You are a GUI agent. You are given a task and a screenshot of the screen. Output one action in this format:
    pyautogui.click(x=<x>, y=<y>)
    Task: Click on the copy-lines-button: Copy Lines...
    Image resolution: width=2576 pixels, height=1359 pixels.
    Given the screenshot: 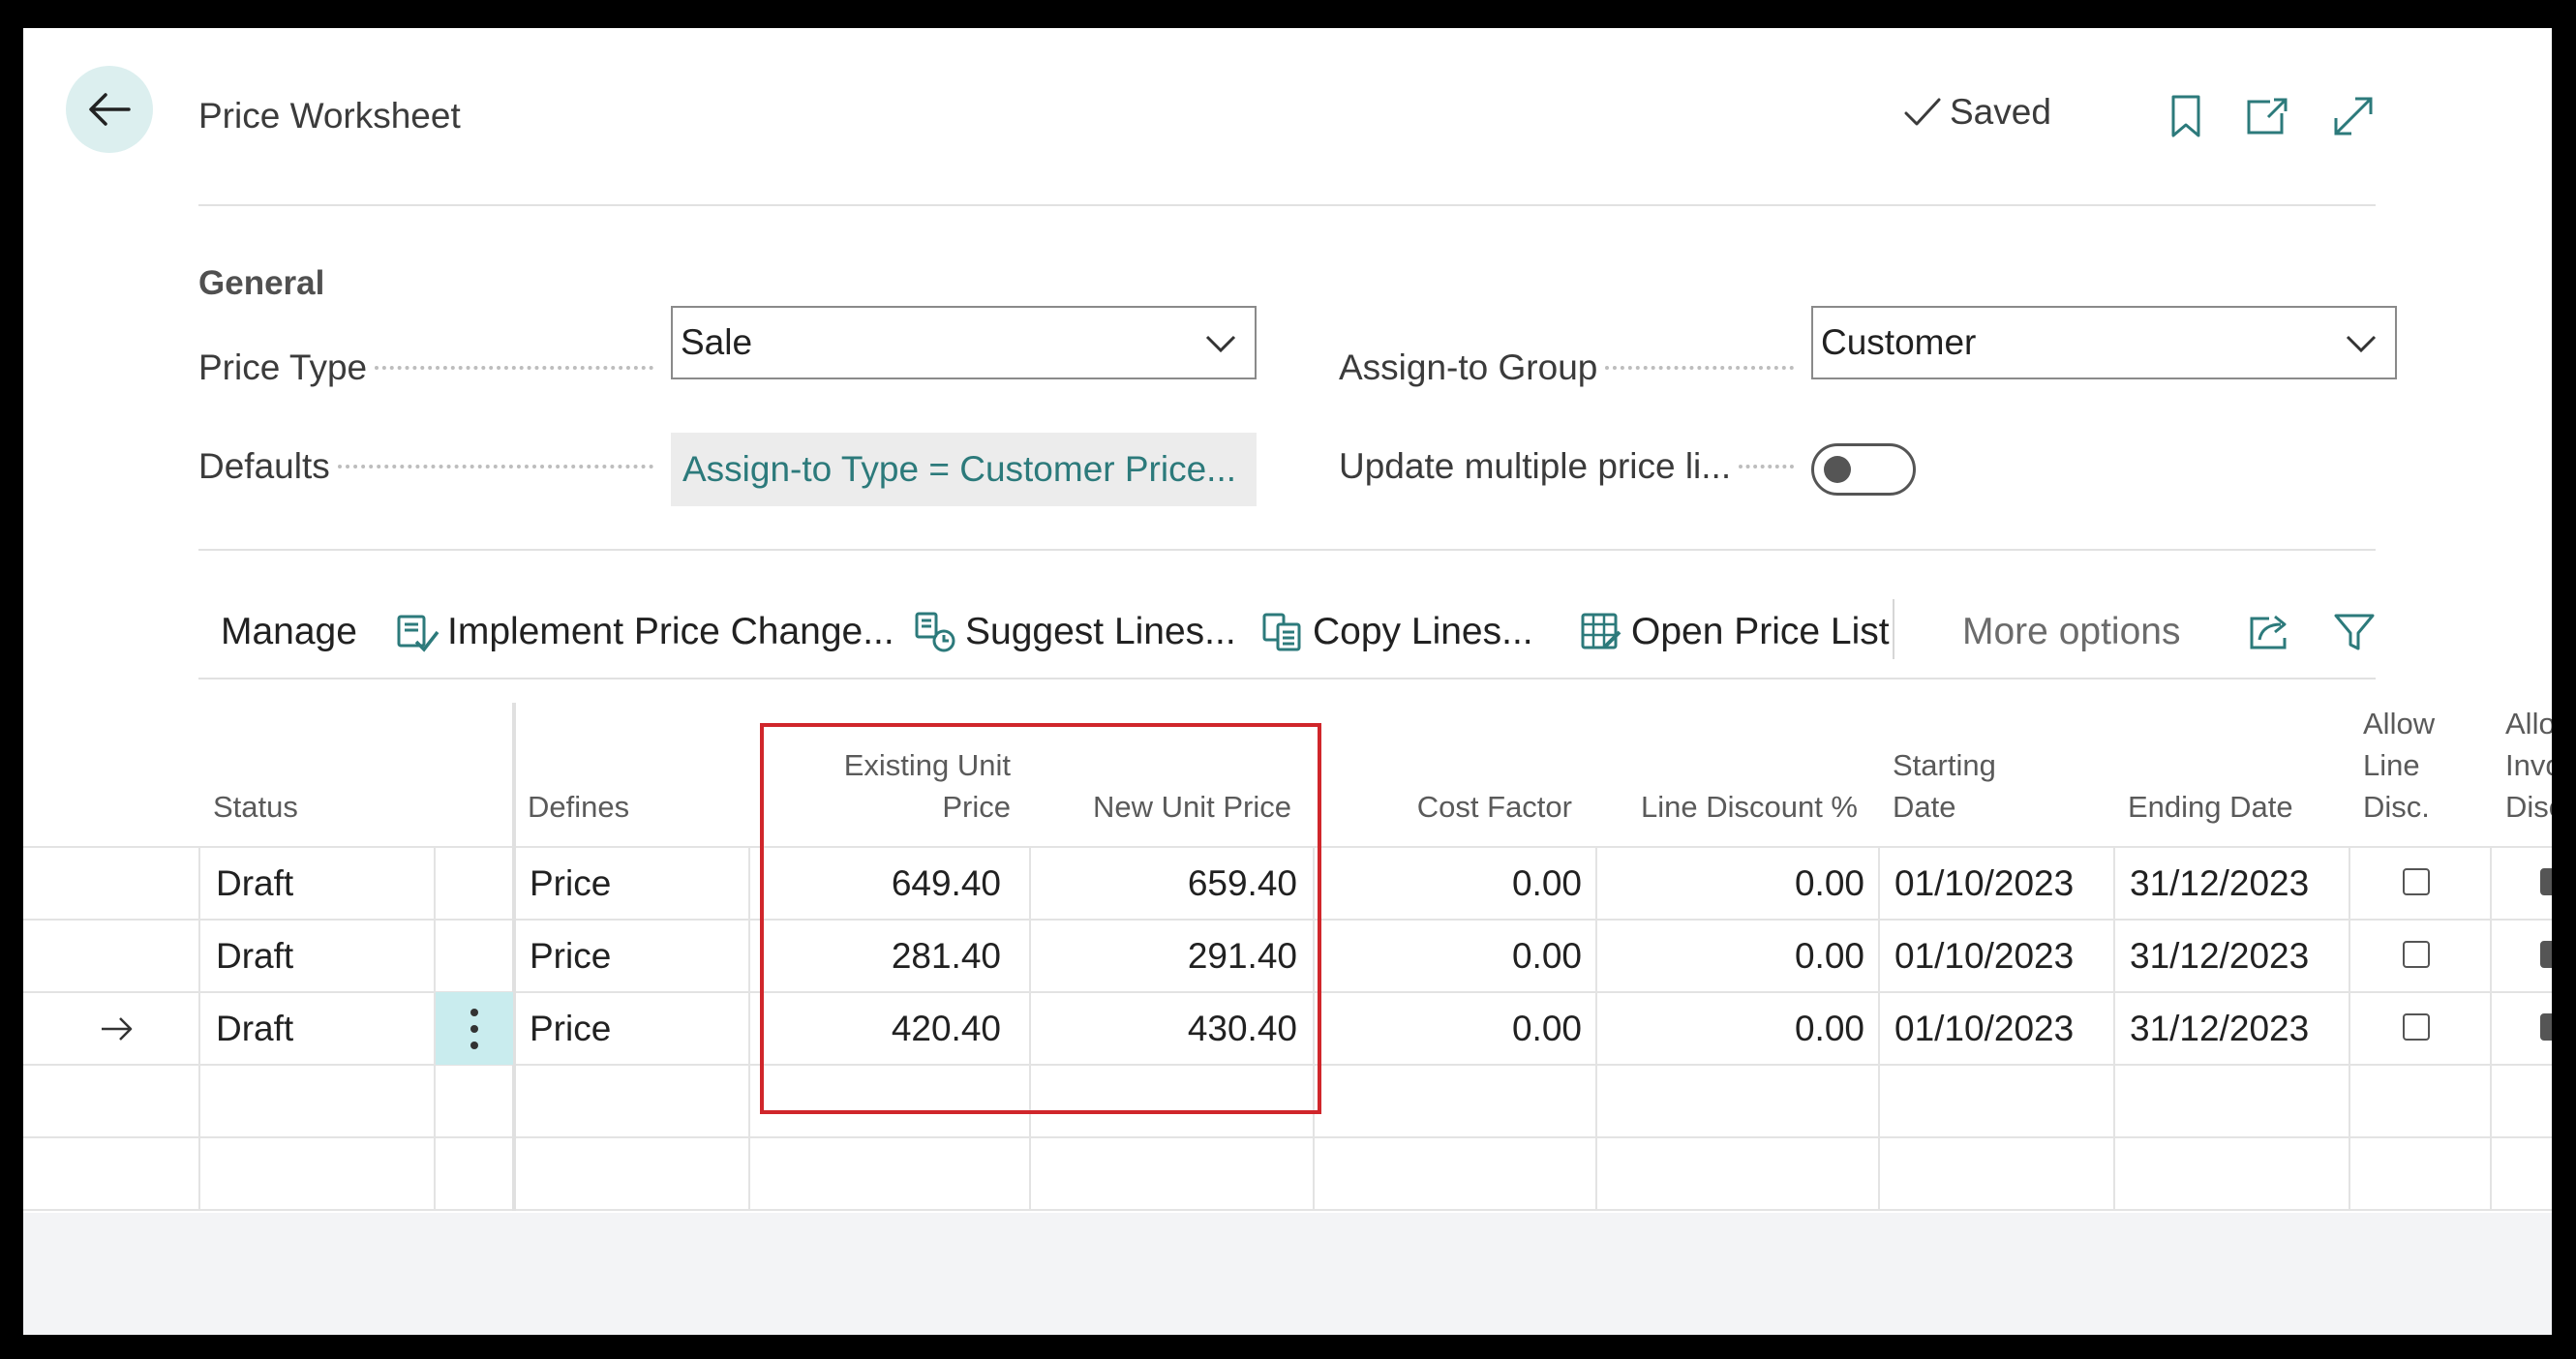 What is the action you would take?
    pyautogui.click(x=1396, y=632)
    